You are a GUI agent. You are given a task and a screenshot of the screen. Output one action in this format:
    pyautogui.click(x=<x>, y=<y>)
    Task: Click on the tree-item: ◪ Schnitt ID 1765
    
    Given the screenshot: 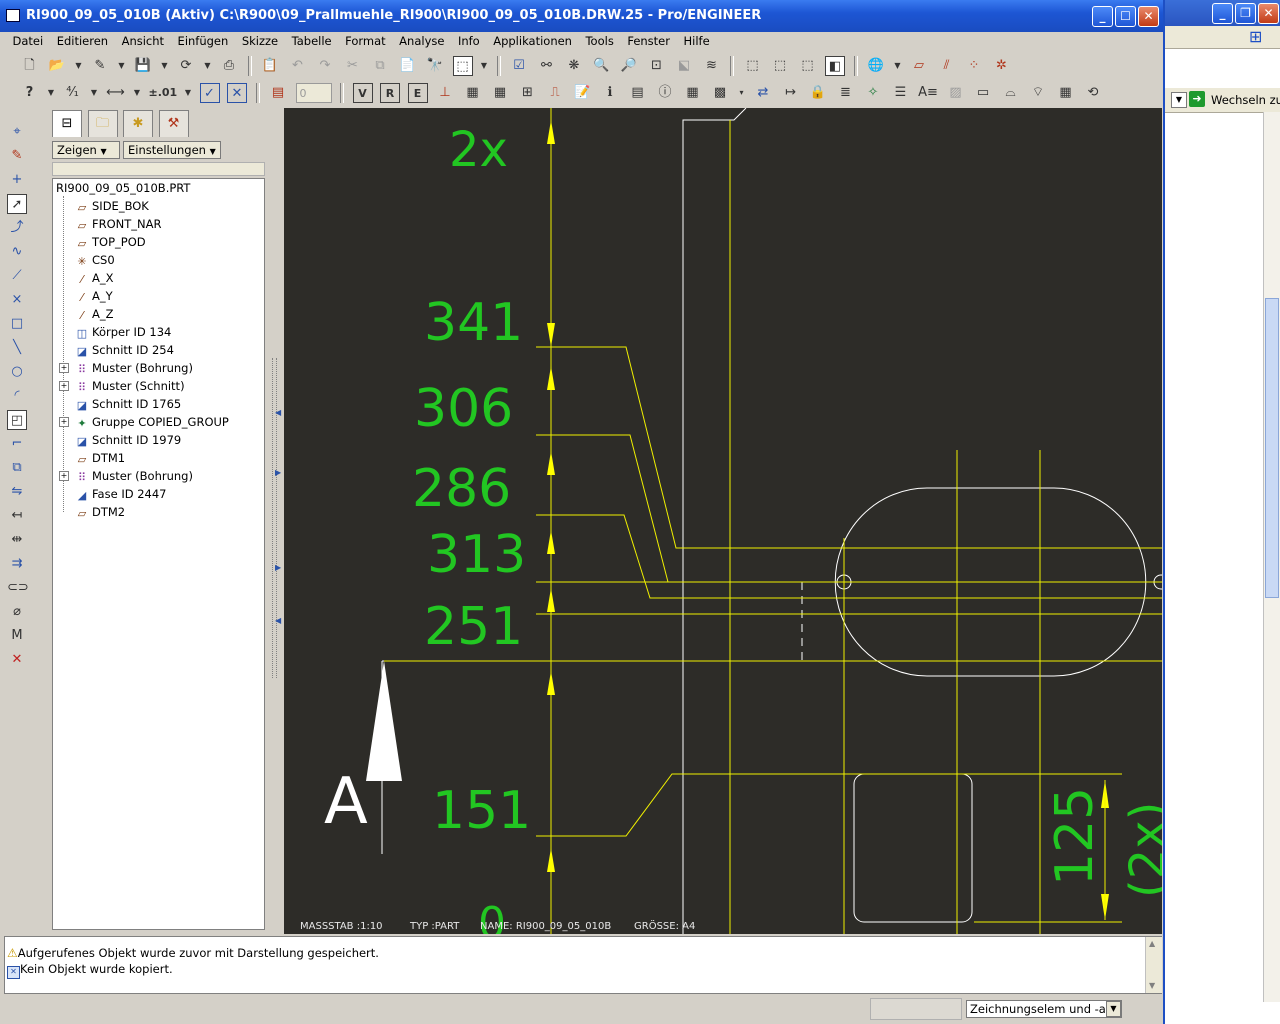 What is the action you would take?
    pyautogui.click(x=128, y=404)
    